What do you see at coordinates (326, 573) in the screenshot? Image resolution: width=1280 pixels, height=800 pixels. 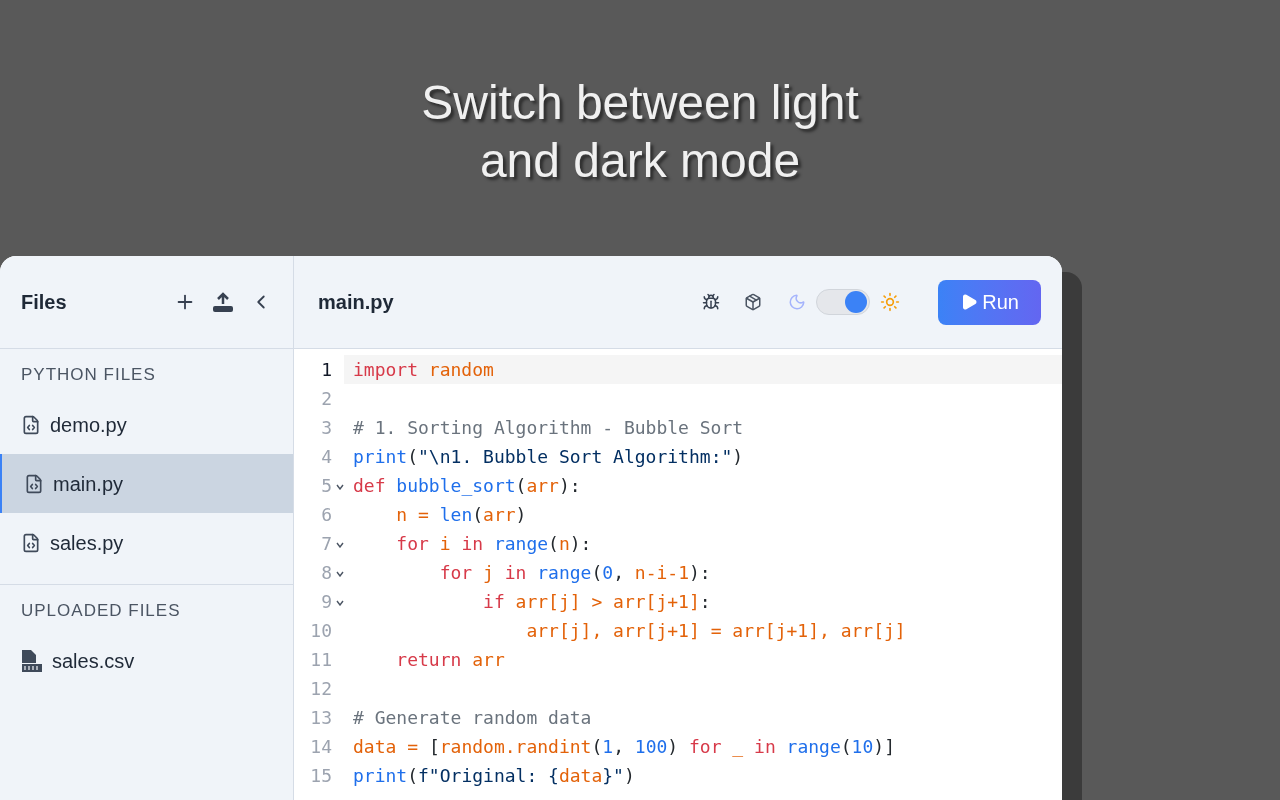 I see `line-number: 8` at bounding box center [326, 573].